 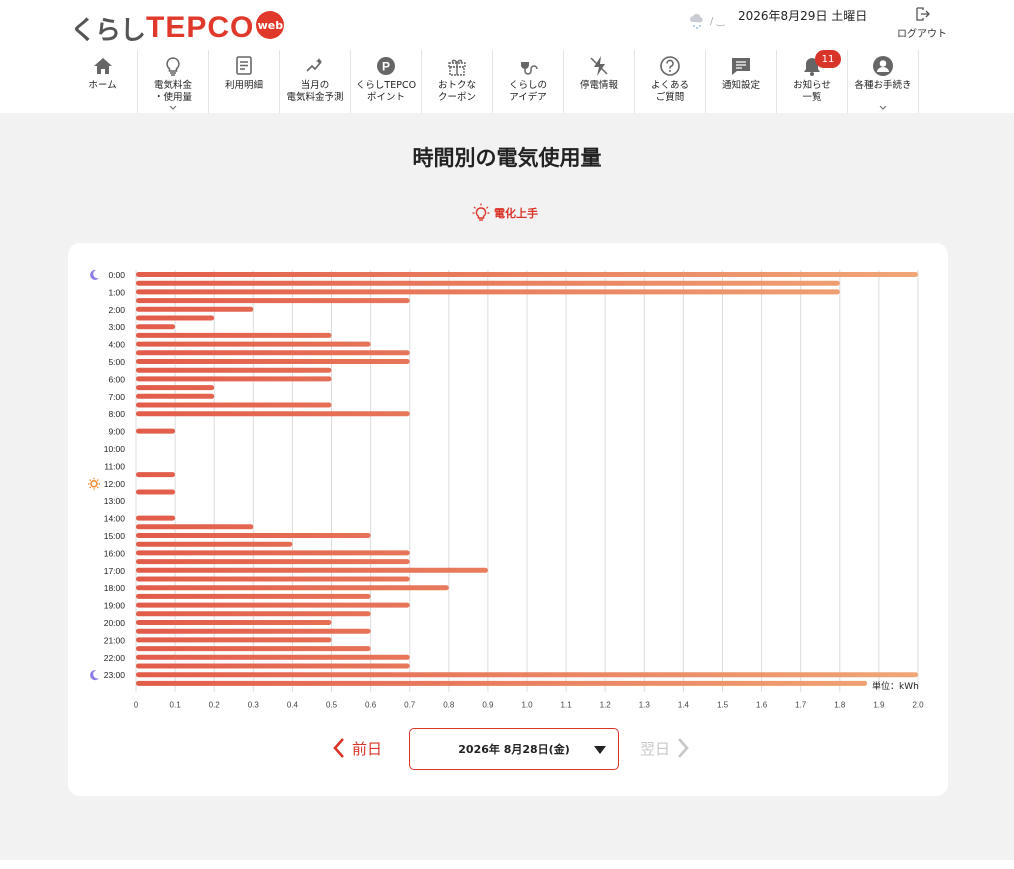 What do you see at coordinates (315, 81) in the screenshot?
I see `nav-bill-forecast: 当月の 電気料金予測` at bounding box center [315, 81].